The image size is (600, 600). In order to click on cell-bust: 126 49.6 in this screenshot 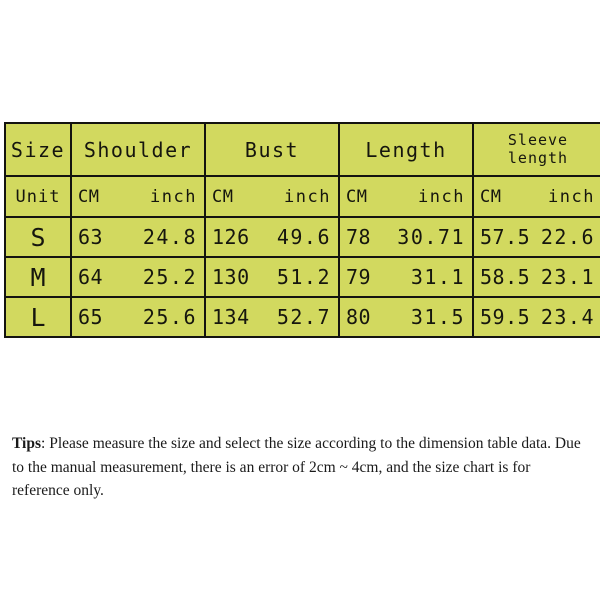, I will do `click(272, 237)`.